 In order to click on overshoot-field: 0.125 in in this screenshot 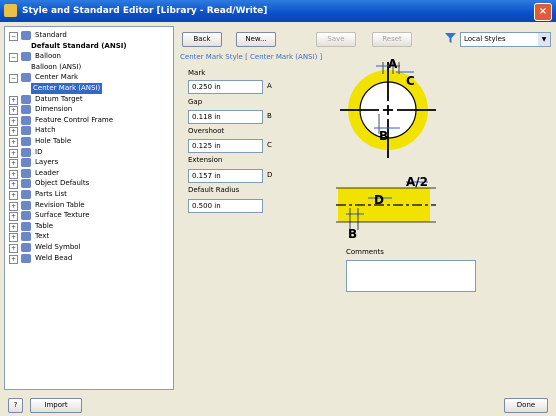, I will do `click(225, 146)`.